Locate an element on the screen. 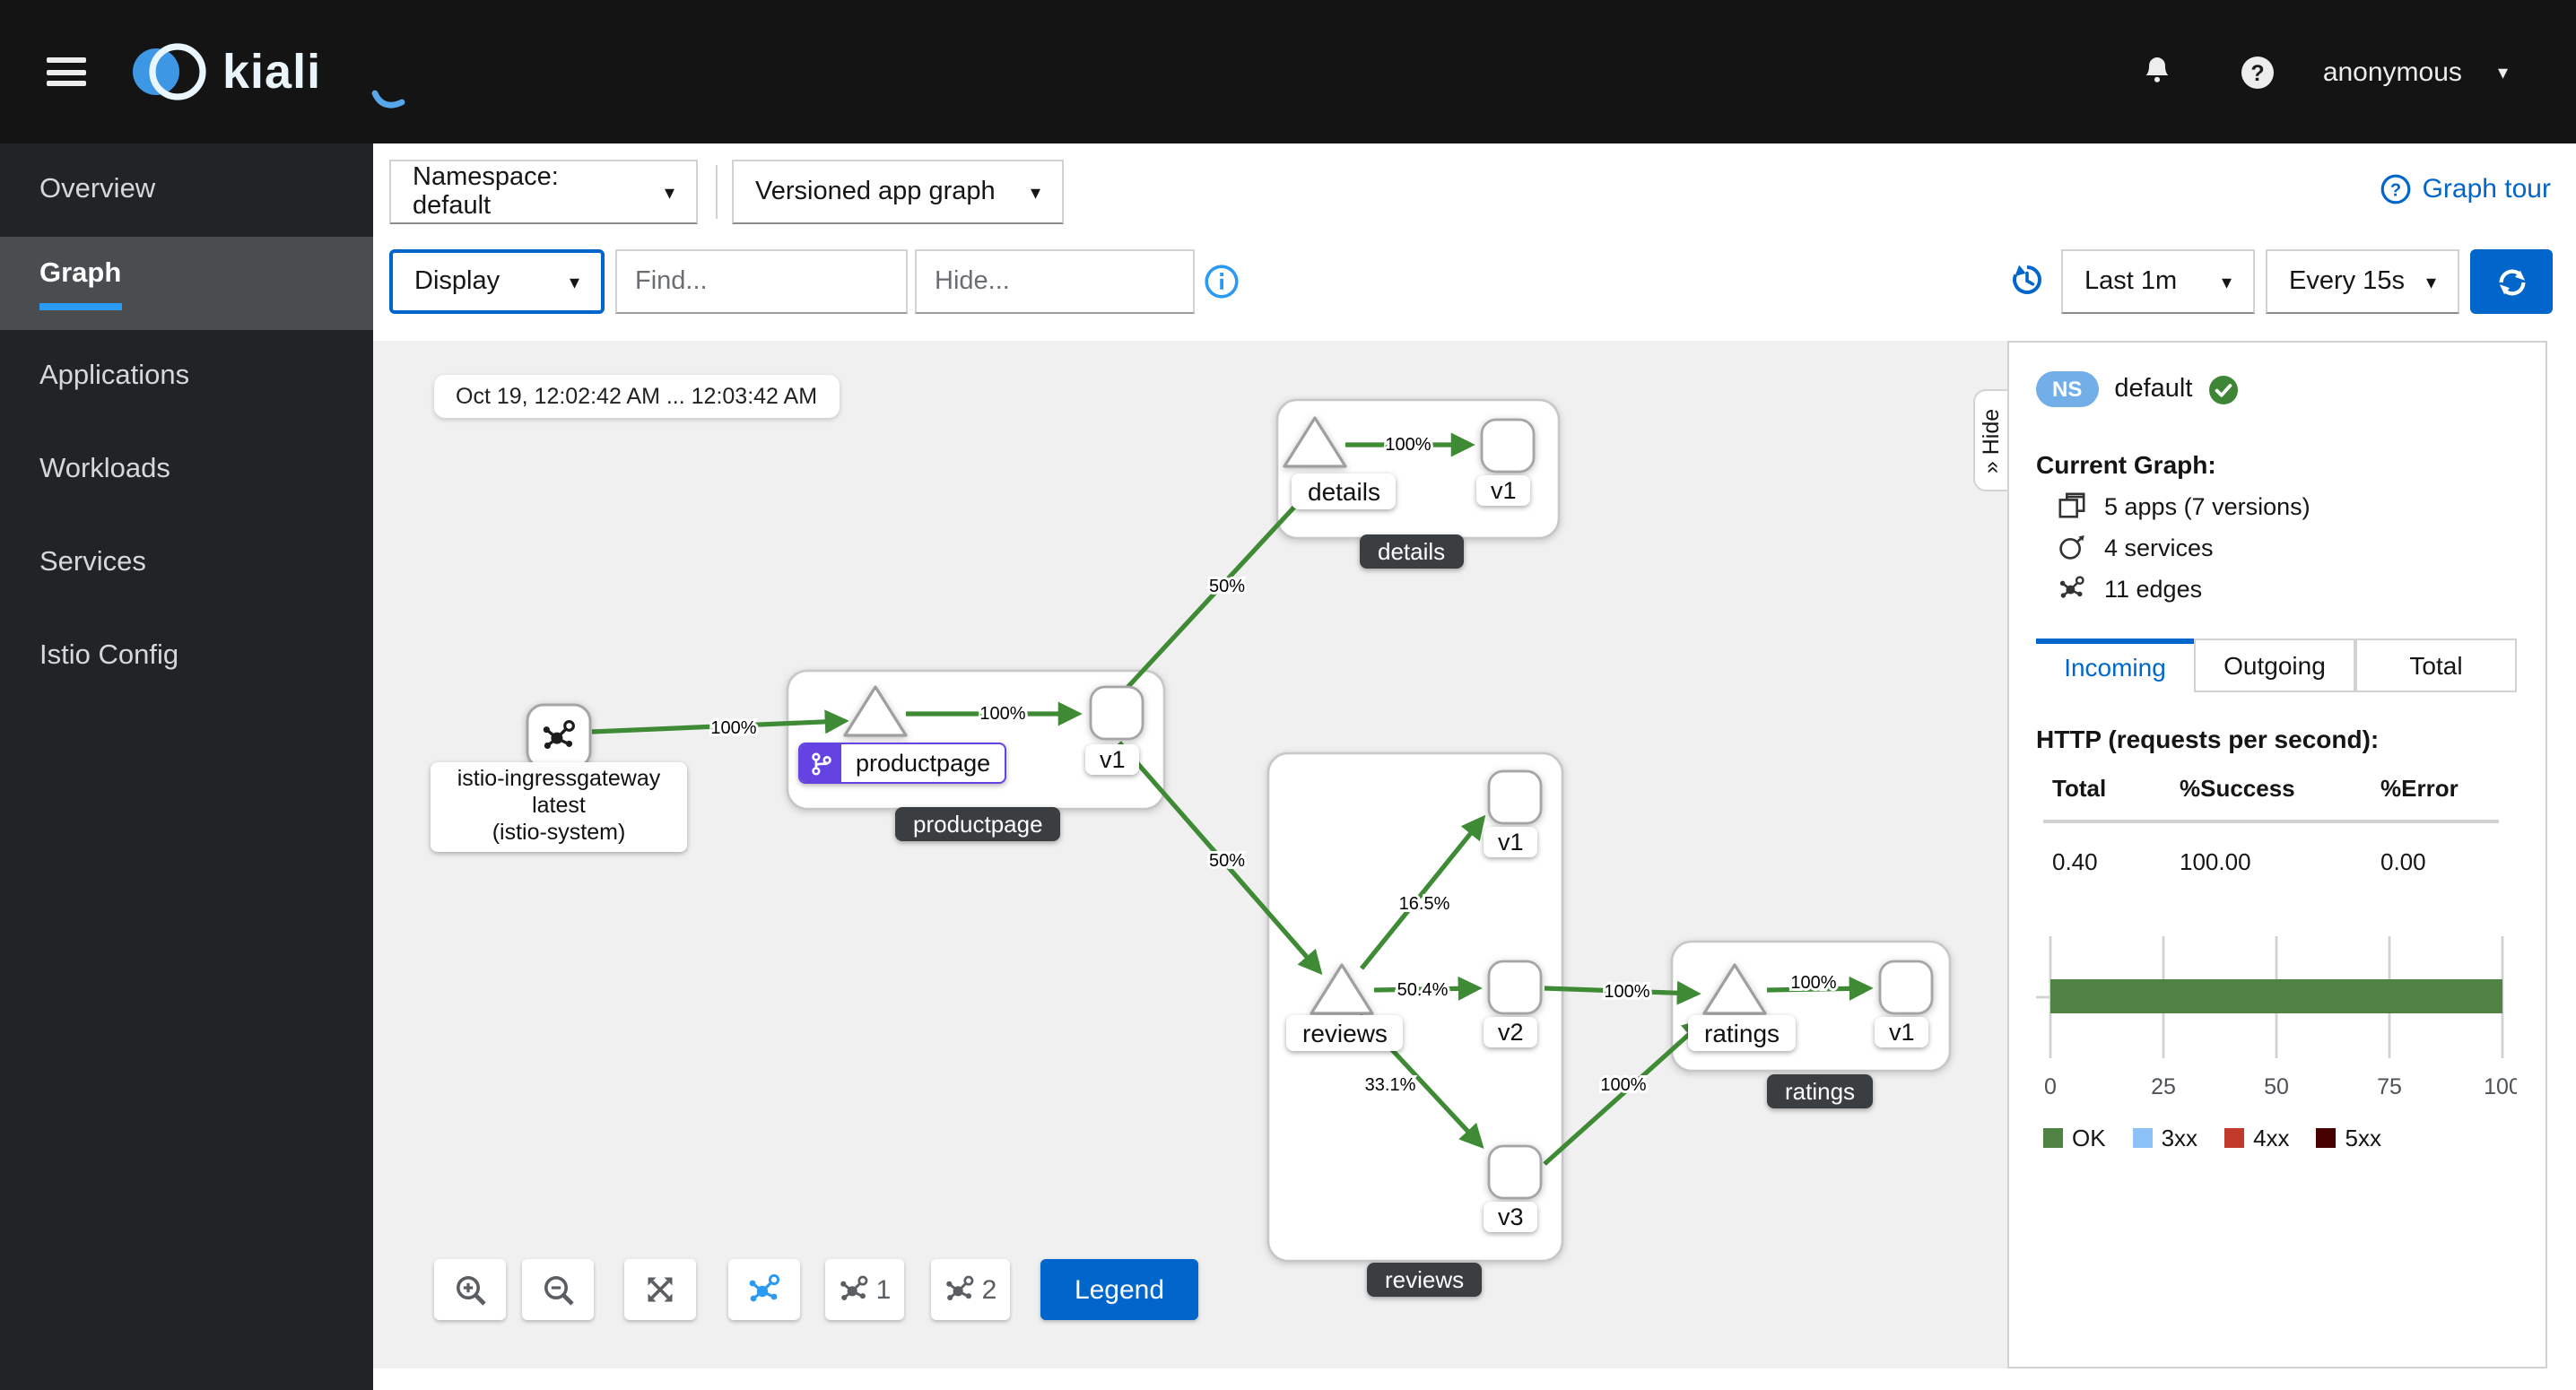 This screenshot has height=1390, width=2576. panel-hide-label: » Hide is located at coordinates (1992, 440).